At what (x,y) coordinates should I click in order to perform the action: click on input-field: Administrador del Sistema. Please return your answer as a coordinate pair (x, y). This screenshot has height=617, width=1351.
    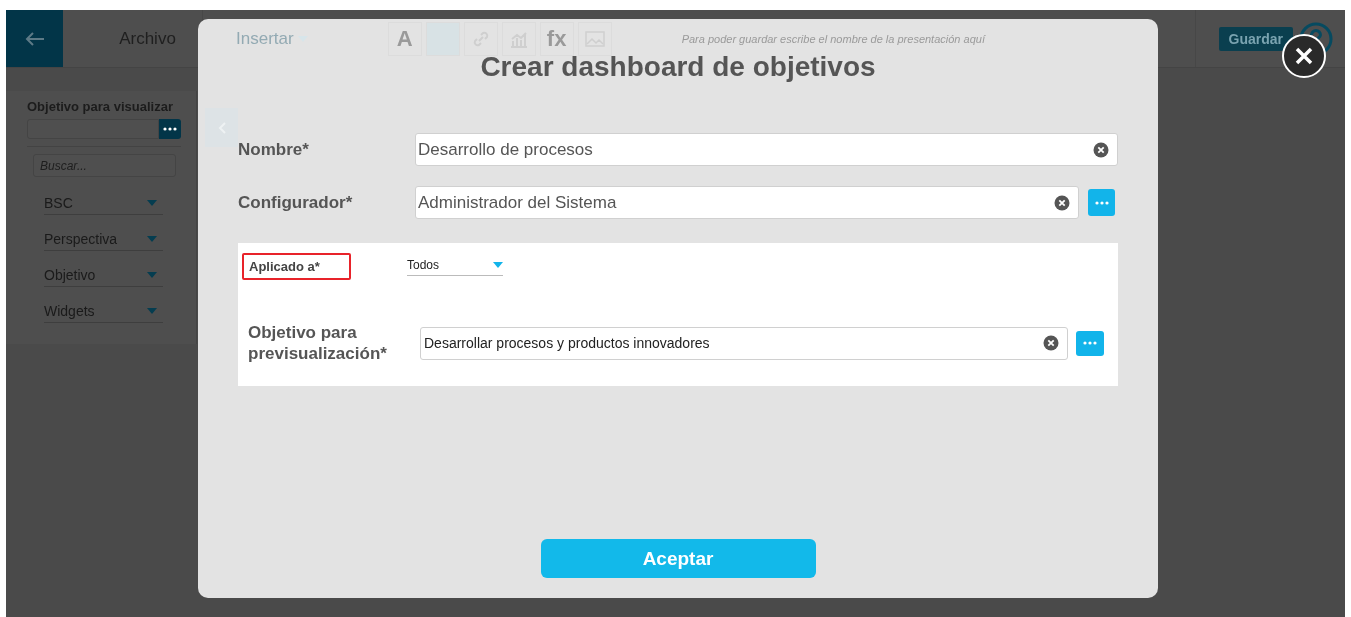
    Looking at the image, I should click on (747, 202).